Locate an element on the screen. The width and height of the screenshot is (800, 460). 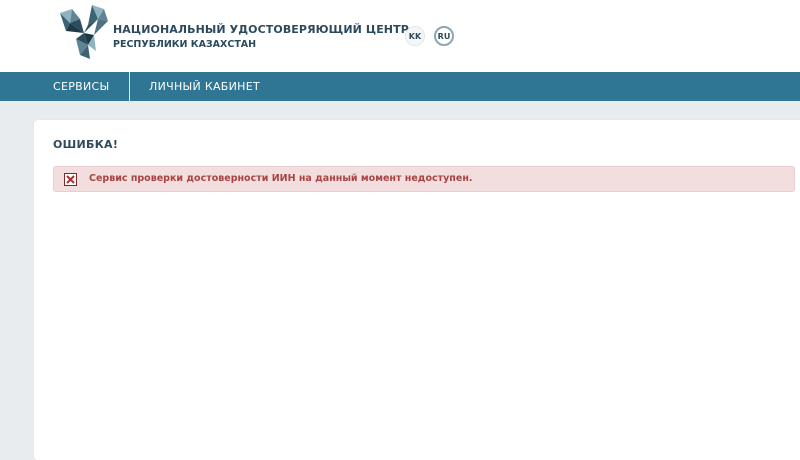
nav-item-services: СЕРВИСЫ is located at coordinates (81, 86).